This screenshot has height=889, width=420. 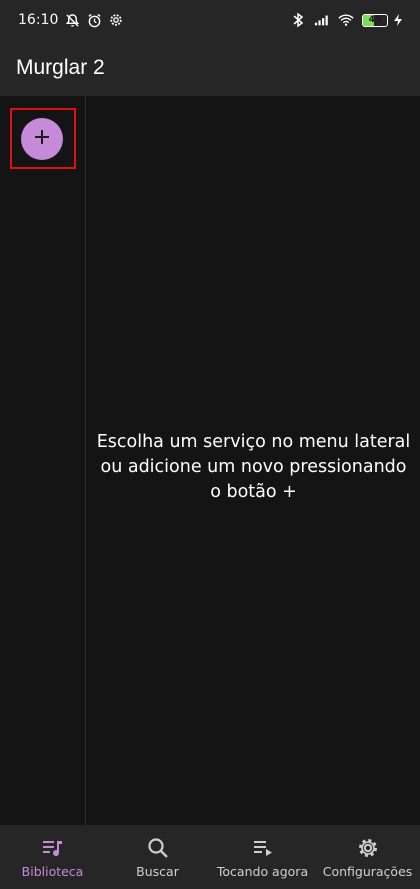 I want to click on add-service-button, so click(x=42, y=139).